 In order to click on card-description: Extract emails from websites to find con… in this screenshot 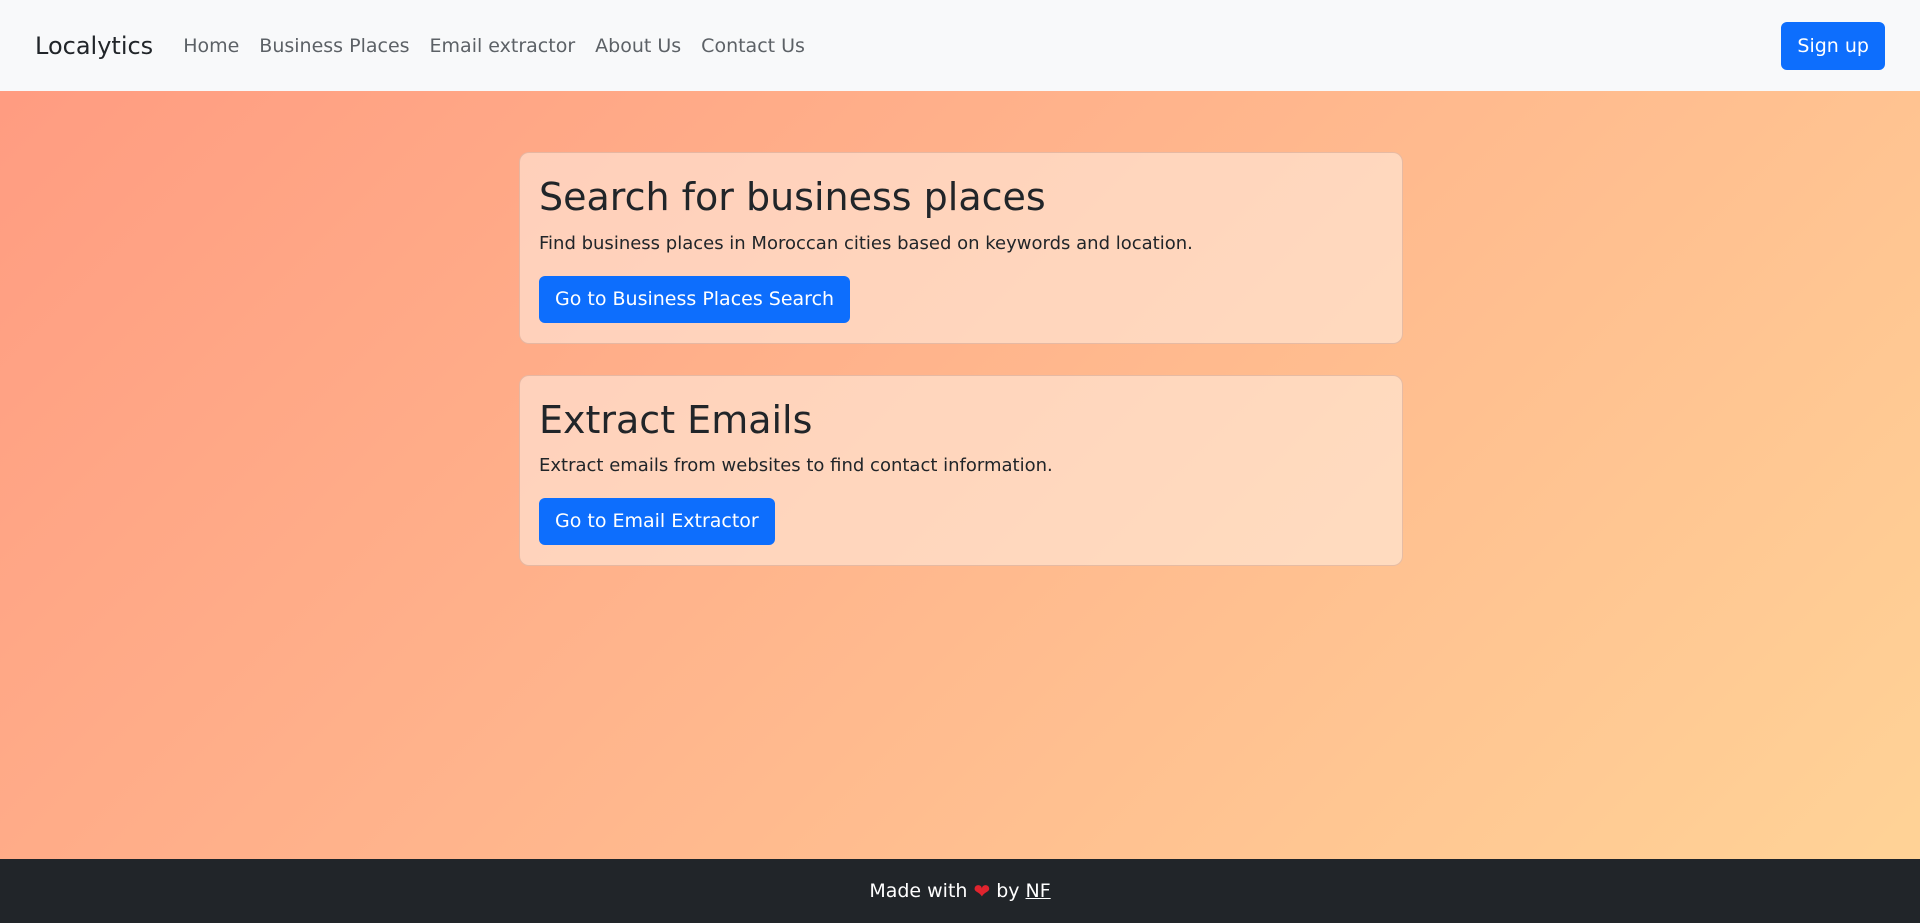, I will do `click(796, 466)`.